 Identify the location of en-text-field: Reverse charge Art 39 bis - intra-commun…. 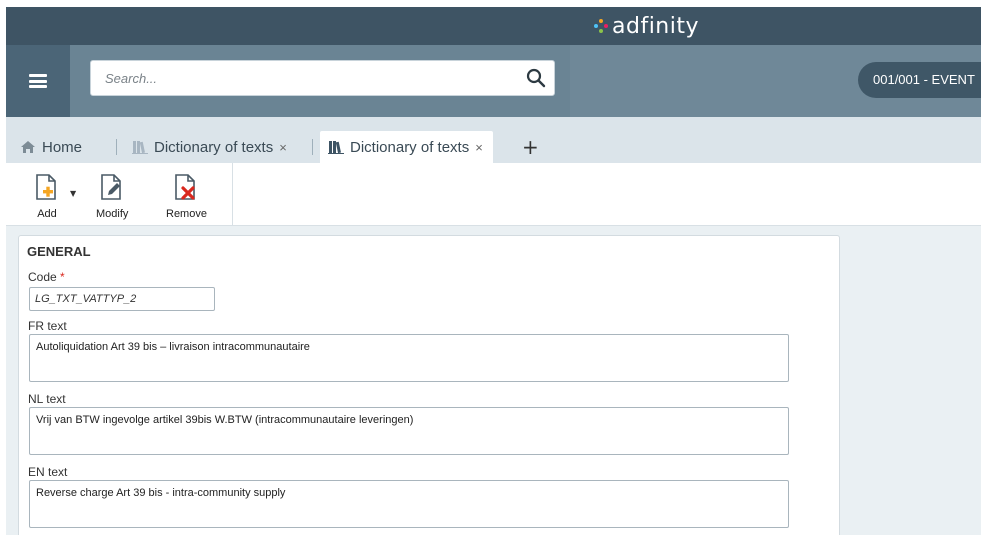
(409, 504).